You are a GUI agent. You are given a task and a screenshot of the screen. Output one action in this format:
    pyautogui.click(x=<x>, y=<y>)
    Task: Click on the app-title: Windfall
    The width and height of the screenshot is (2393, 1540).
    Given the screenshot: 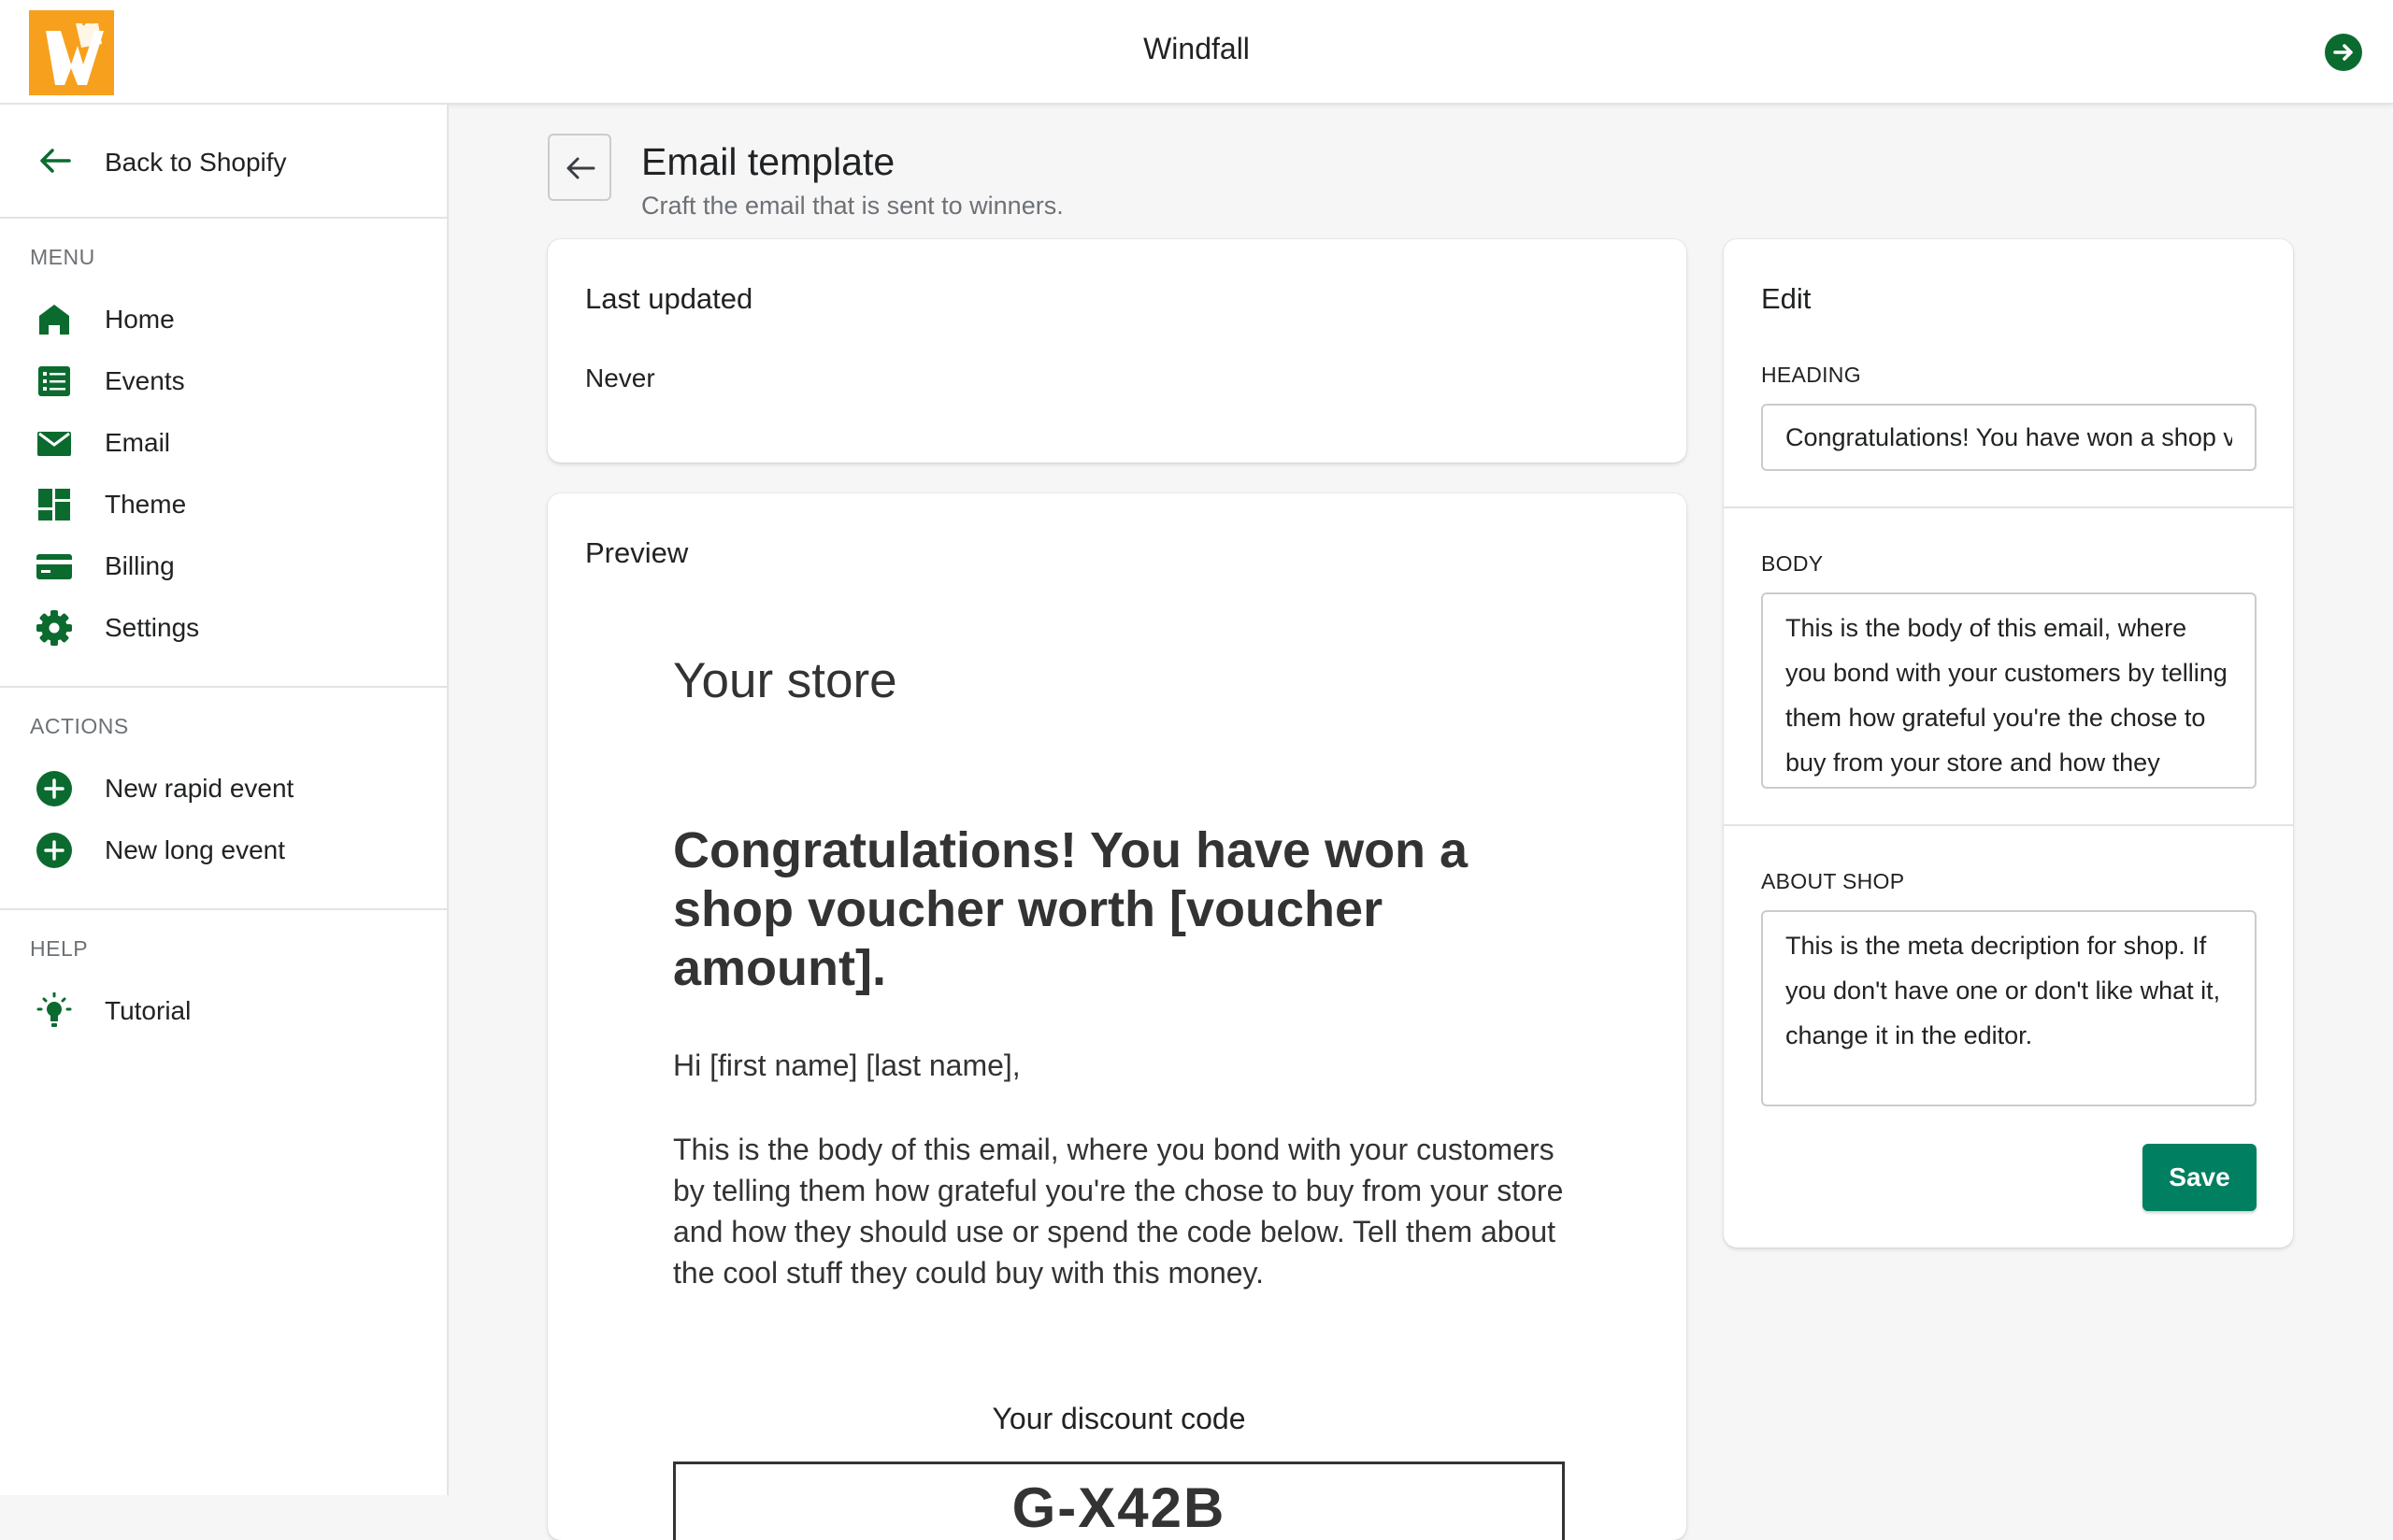 What is the action you would take?
    pyautogui.click(x=1196, y=48)
    